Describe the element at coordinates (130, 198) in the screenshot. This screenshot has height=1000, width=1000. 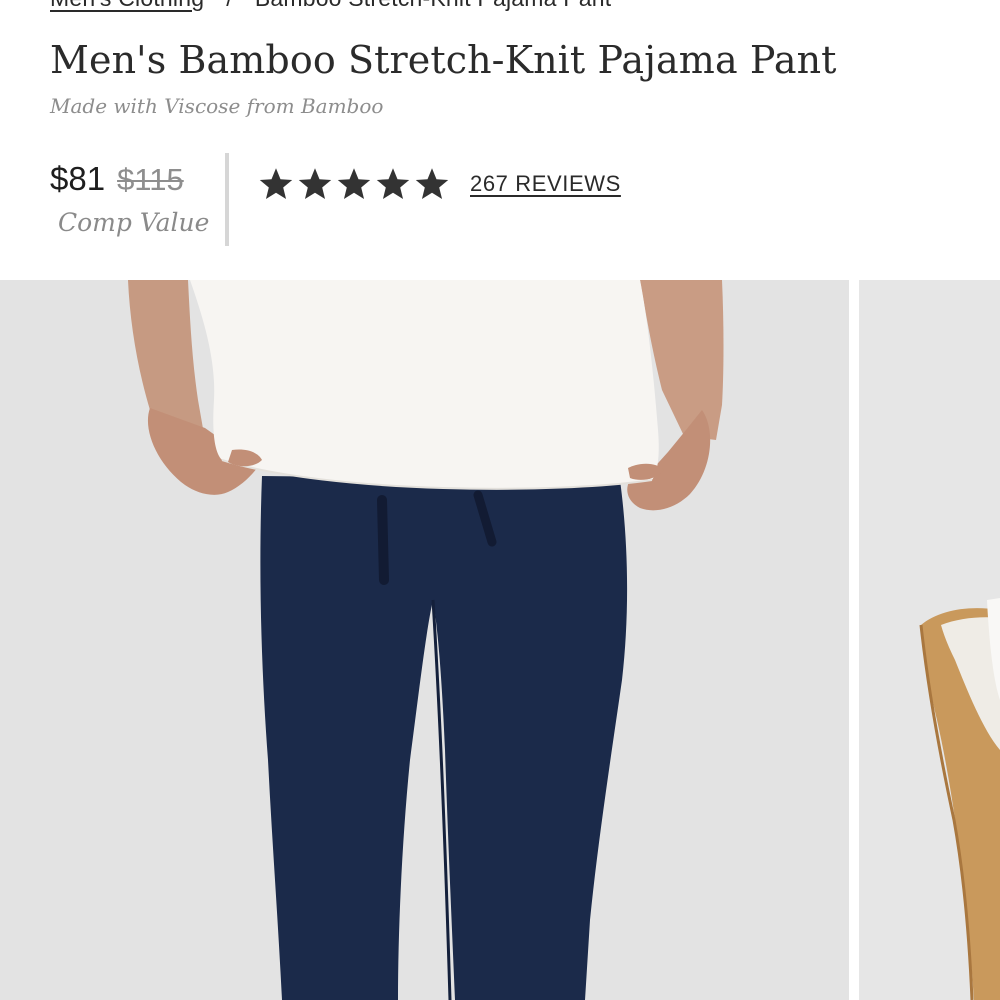
I see `price-block: $81 $115 Comp Value` at that location.